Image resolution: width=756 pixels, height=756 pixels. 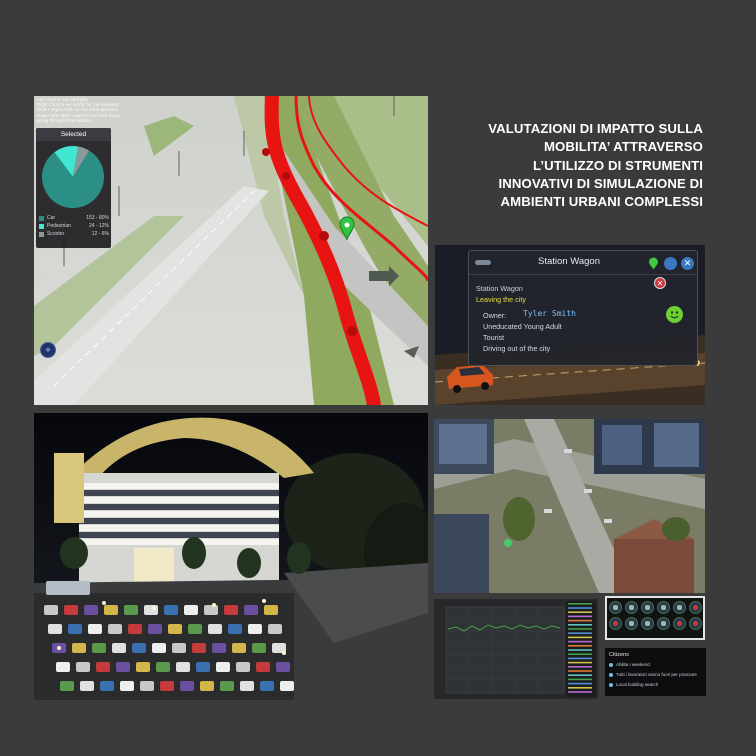 I want to click on owner-name-link: Tyler Smith, so click(x=549, y=313).